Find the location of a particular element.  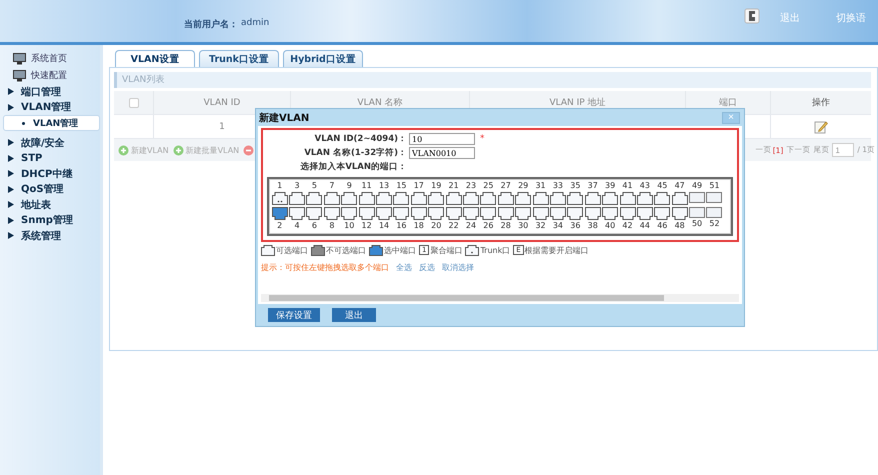

port-number: 36 is located at coordinates (575, 226).